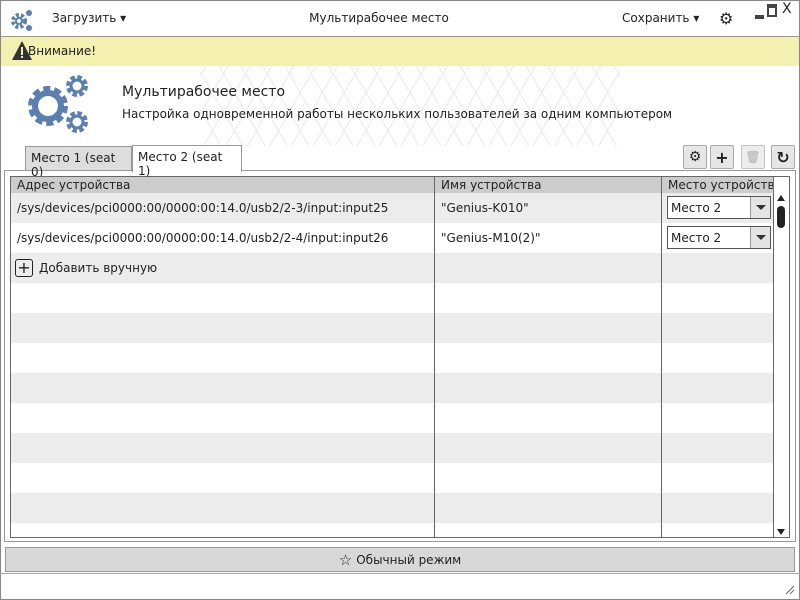  Describe the element at coordinates (789, 589) in the screenshot. I see `resize-grip-icon` at that location.